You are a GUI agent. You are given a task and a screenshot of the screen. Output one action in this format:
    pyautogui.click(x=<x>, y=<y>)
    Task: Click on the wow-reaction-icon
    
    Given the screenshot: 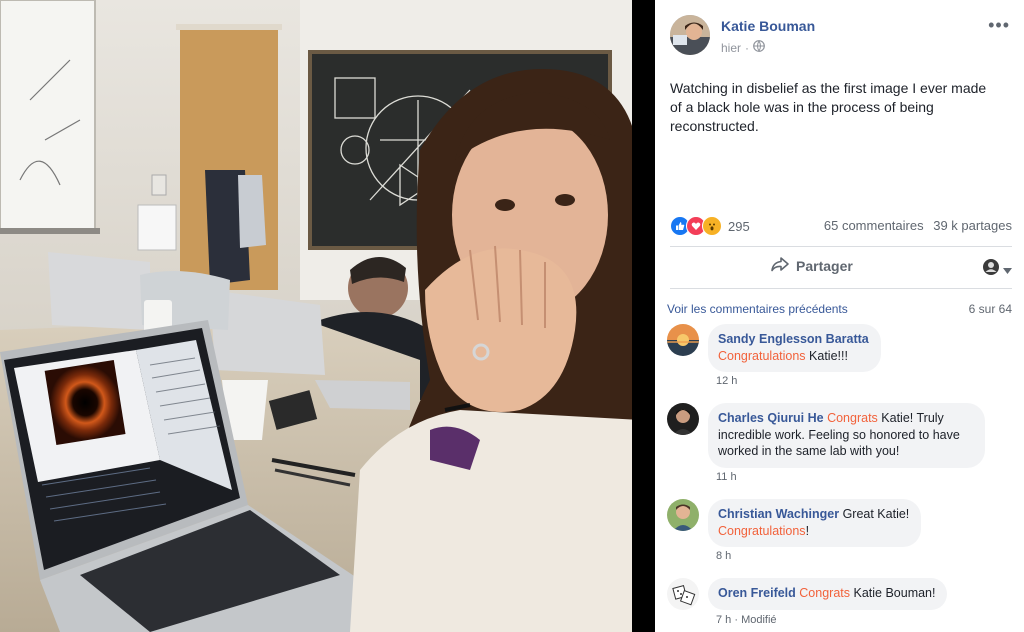 What is the action you would take?
    pyautogui.click(x=712, y=226)
    